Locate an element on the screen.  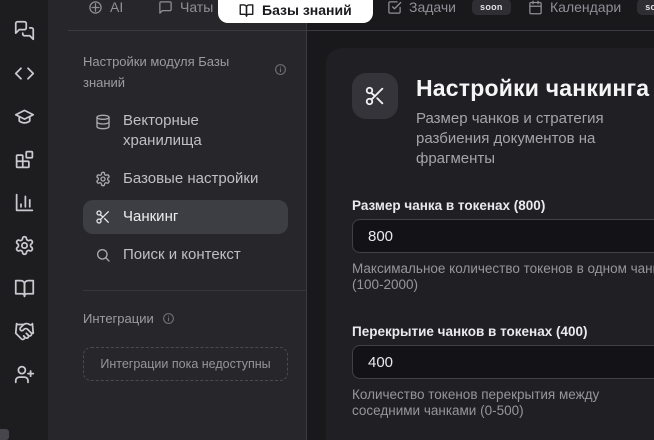
panel-title: Настройки модуля Базы знаний is located at coordinates (156, 72).